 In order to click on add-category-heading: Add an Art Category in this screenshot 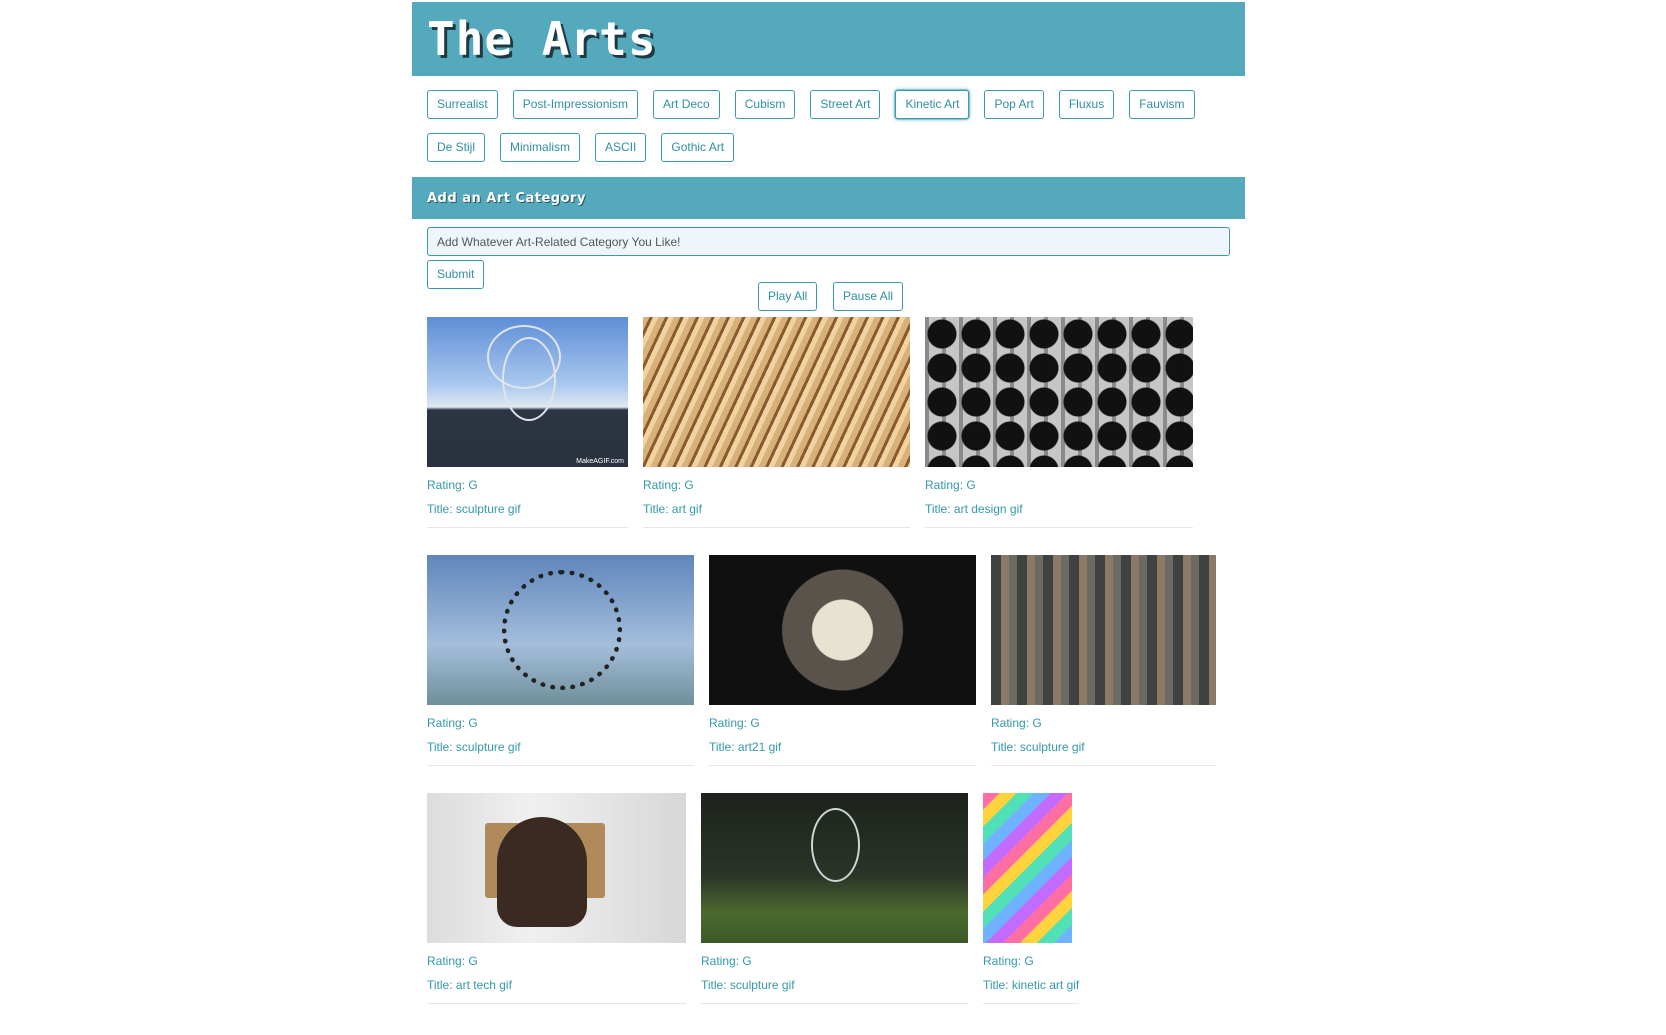, I will do `click(506, 198)`.